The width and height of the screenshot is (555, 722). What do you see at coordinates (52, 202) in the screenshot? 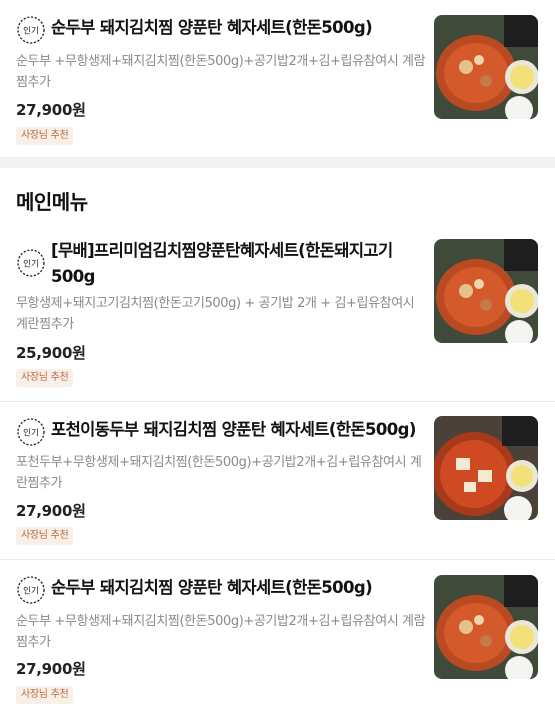
I see `section-title: 메인메뉴` at bounding box center [52, 202].